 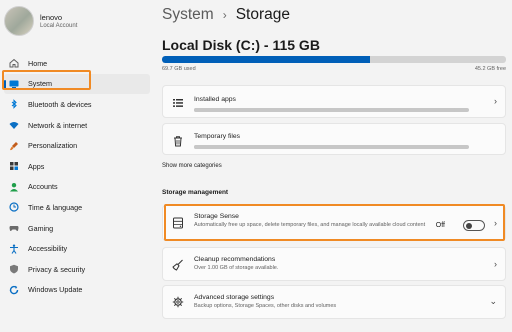 What do you see at coordinates (60, 104) in the screenshot?
I see `sidebar-item-label: Bluetooth & devices` at bounding box center [60, 104].